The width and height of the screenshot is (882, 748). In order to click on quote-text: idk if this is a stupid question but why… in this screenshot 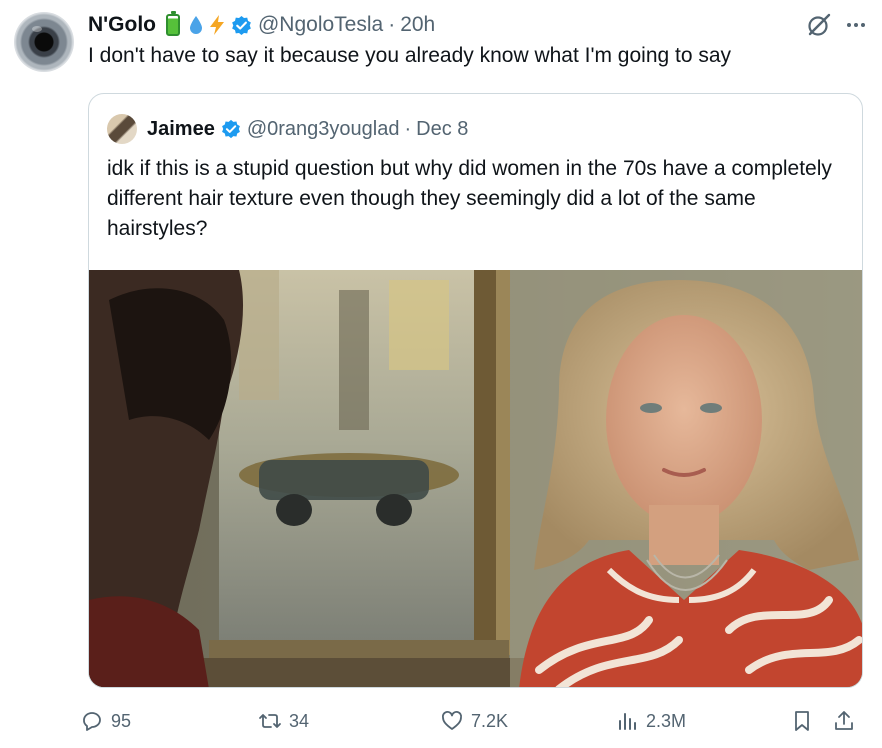, I will do `click(469, 198)`.